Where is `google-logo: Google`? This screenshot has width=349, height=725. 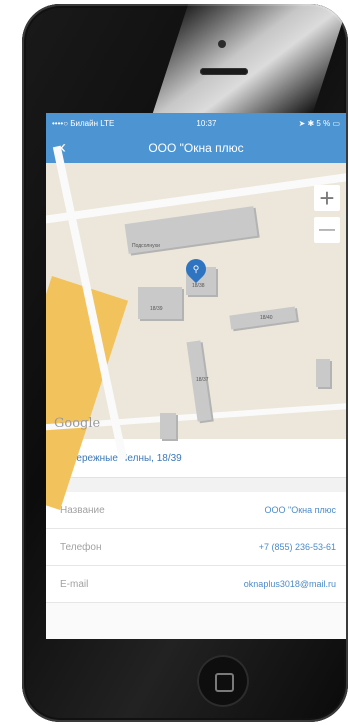
google-logo: Google is located at coordinates (77, 423).